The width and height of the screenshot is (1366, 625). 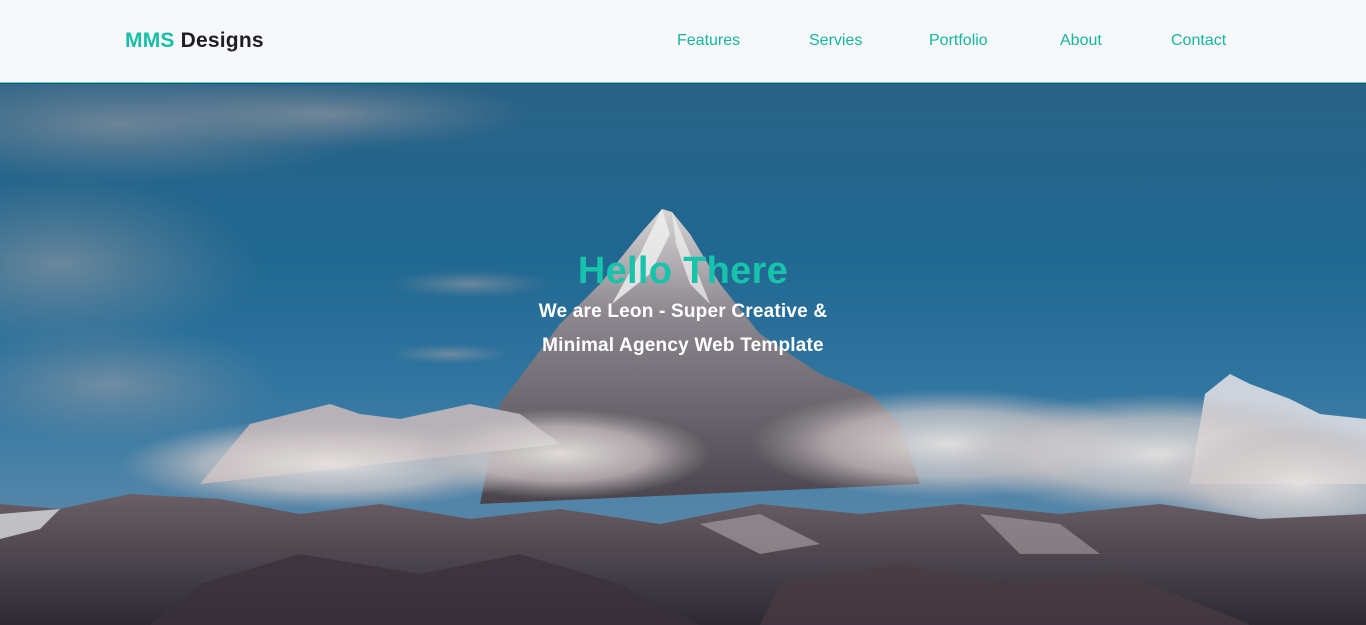 I want to click on hero-subtitle-line1: We are Leon - Super Creative &, so click(x=683, y=311).